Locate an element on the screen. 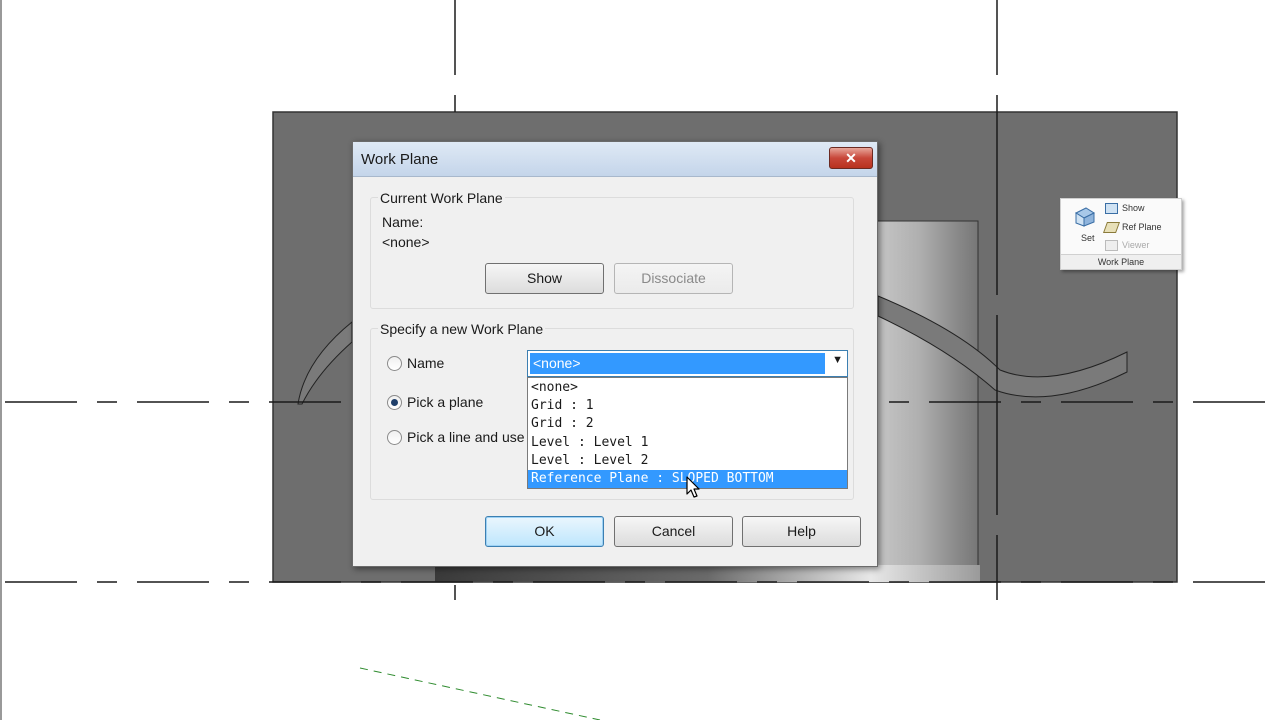 The width and height of the screenshot is (1280, 720). chevron-down-icon: ▼ is located at coordinates (837, 360).